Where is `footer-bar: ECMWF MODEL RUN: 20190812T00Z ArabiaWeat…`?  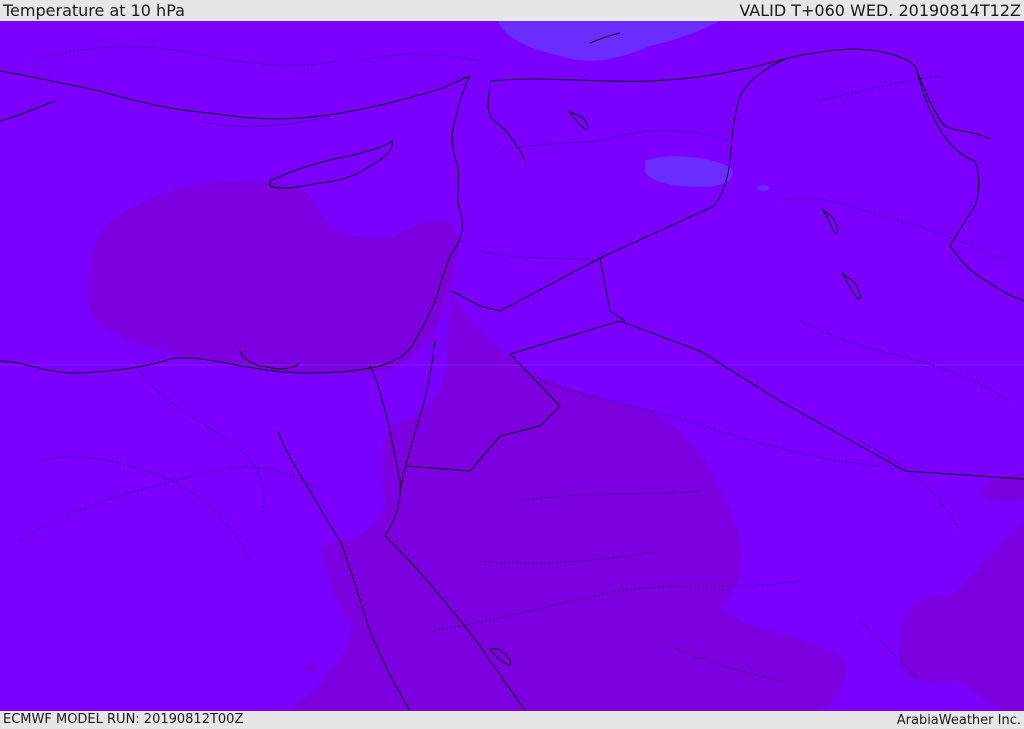
footer-bar: ECMWF MODEL RUN: 20190812T00Z ArabiaWeat… is located at coordinates (512, 720).